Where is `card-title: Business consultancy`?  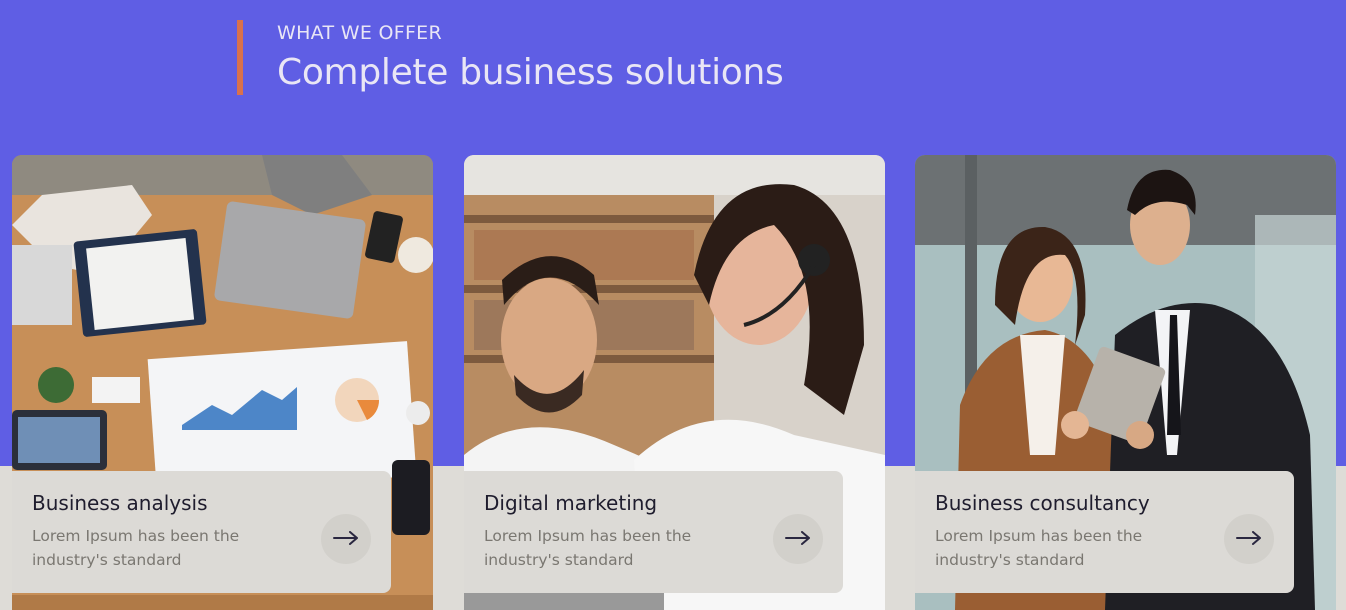 card-title: Business consultancy is located at coordinates (1042, 503).